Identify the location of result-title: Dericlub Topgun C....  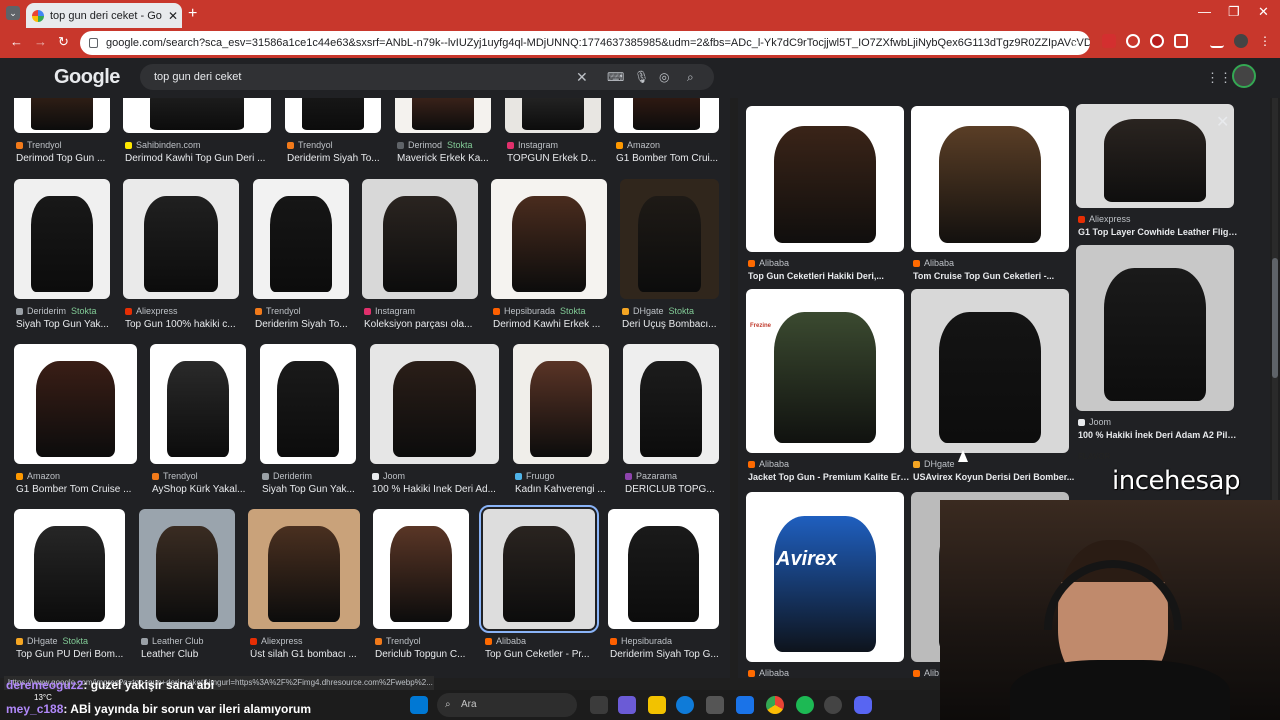
(433, 654).